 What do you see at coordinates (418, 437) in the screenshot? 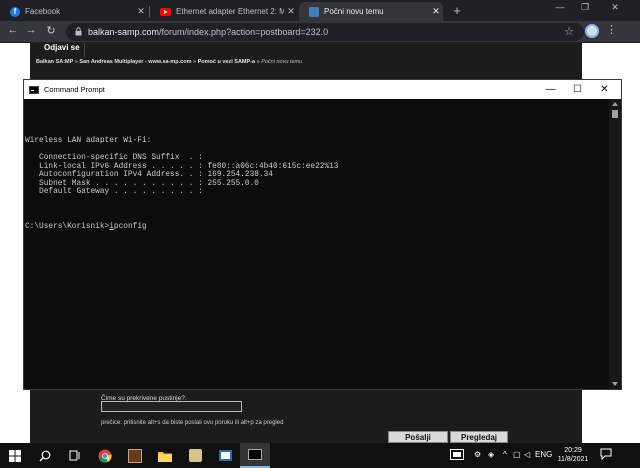
I see `submit-button: Pošalji` at bounding box center [418, 437].